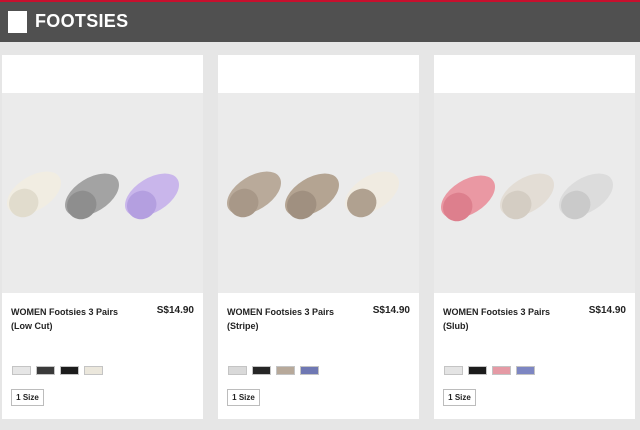 The height and width of the screenshot is (430, 640). Describe the element at coordinates (320, 21) in the screenshot. I see `category-header: FOOTSIES` at that location.